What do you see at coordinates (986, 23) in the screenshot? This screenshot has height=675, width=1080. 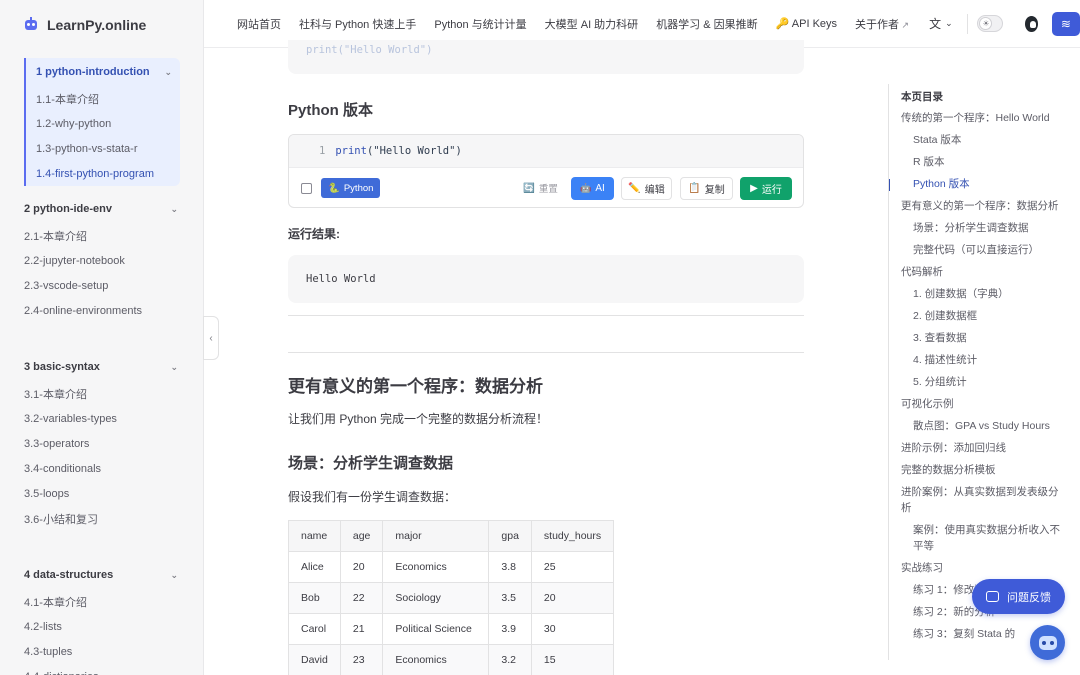 I see `sun-icon: ☀` at bounding box center [986, 23].